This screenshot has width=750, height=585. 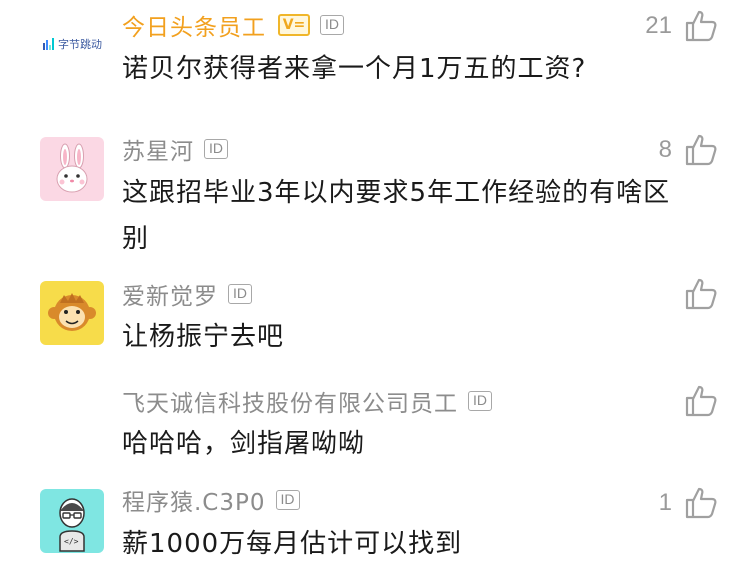 What do you see at coordinates (158, 149) in the screenshot?
I see `username: 苏星河` at bounding box center [158, 149].